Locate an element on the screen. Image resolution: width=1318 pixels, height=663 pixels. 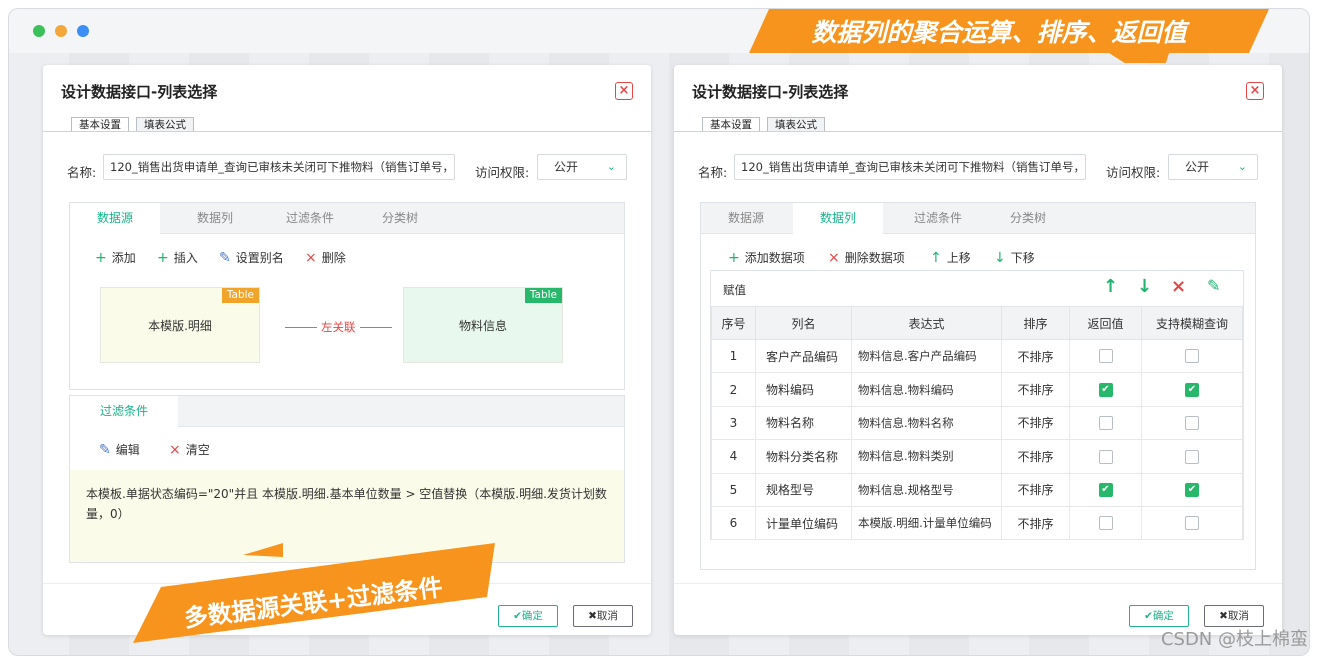
column-expression: 物料信息.物料名称 is located at coordinates (926, 423).